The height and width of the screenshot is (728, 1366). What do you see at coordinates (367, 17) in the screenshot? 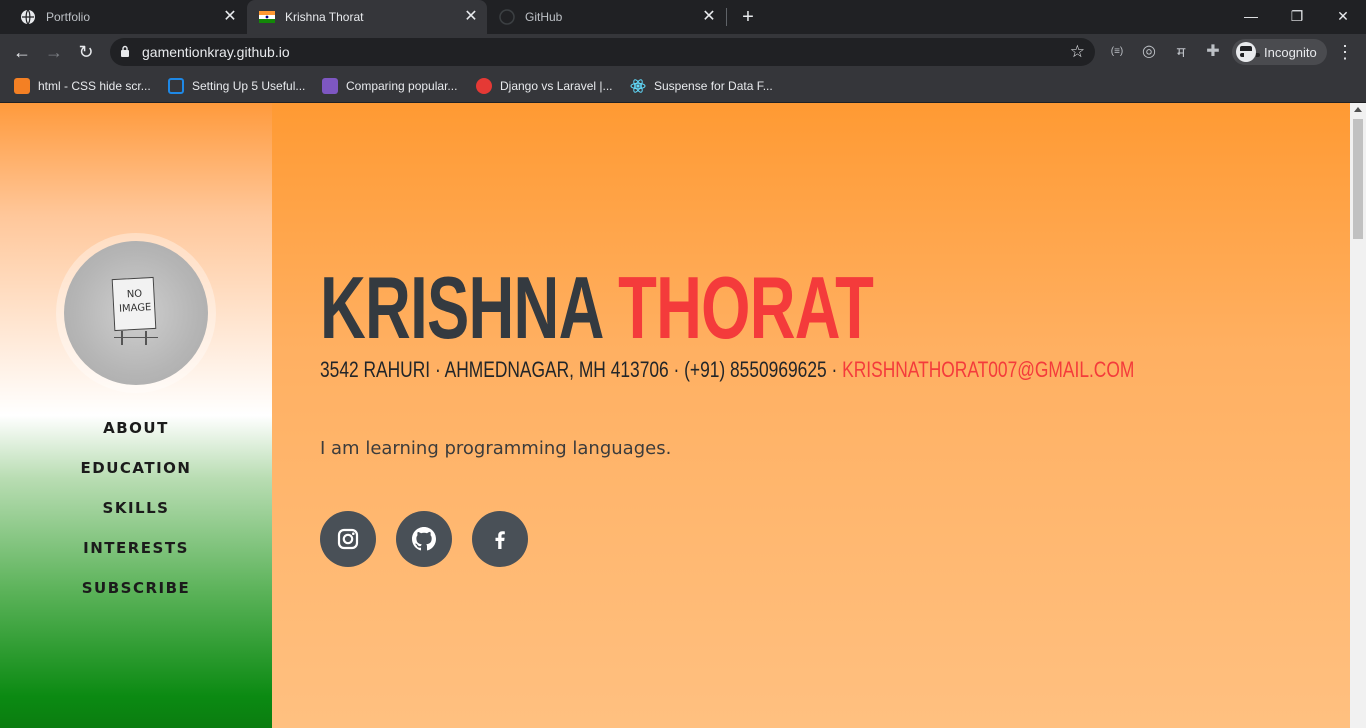
I see `tab-krishna-thorat: Krishna Thorat ✕` at bounding box center [367, 17].